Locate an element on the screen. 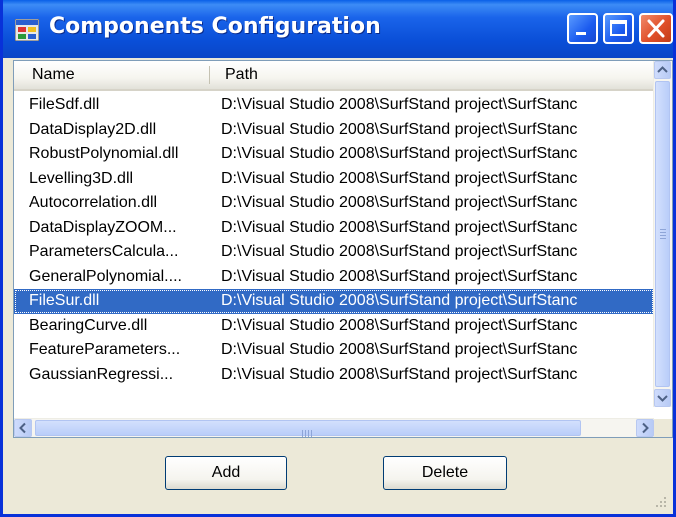  close-button is located at coordinates (656, 28).